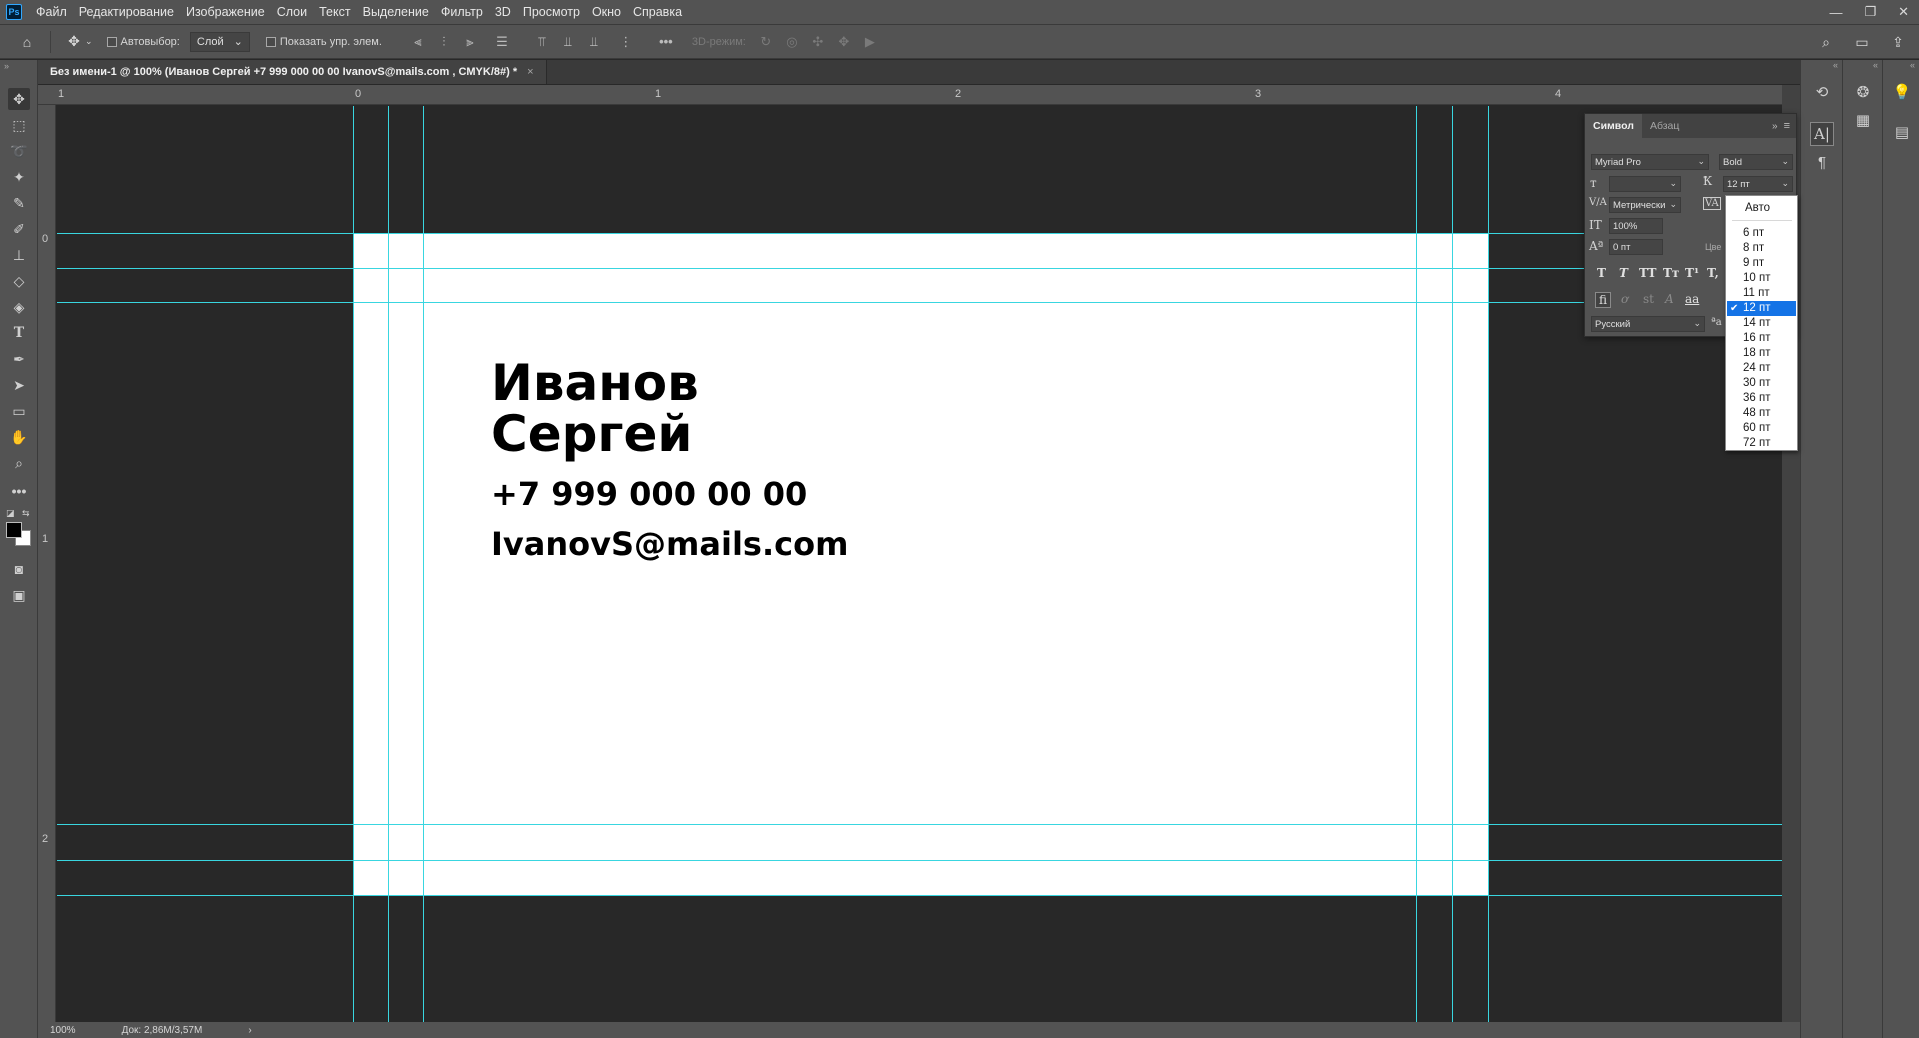 Image resolution: width=1919 pixels, height=1038 pixels. Describe the element at coordinates (1761, 323) in the screenshot. I see `size-option: 14 пт` at that location.